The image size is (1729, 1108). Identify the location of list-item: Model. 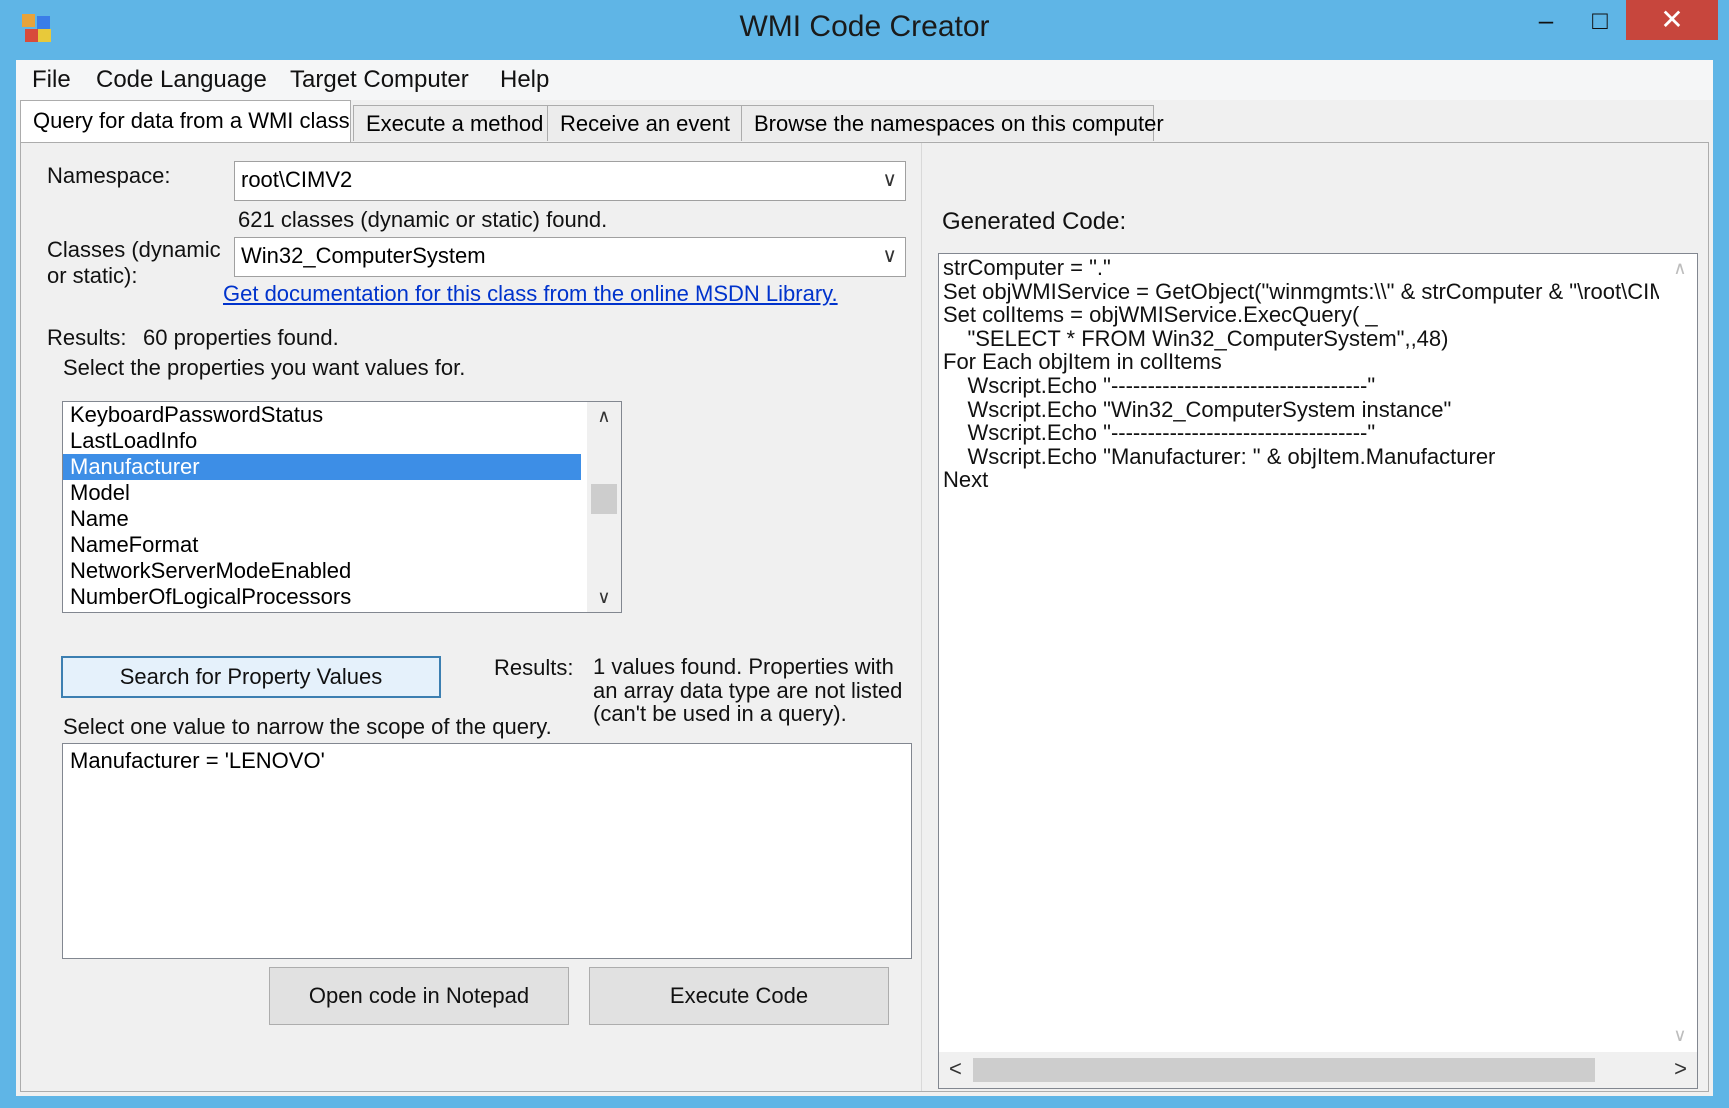
(322, 493).